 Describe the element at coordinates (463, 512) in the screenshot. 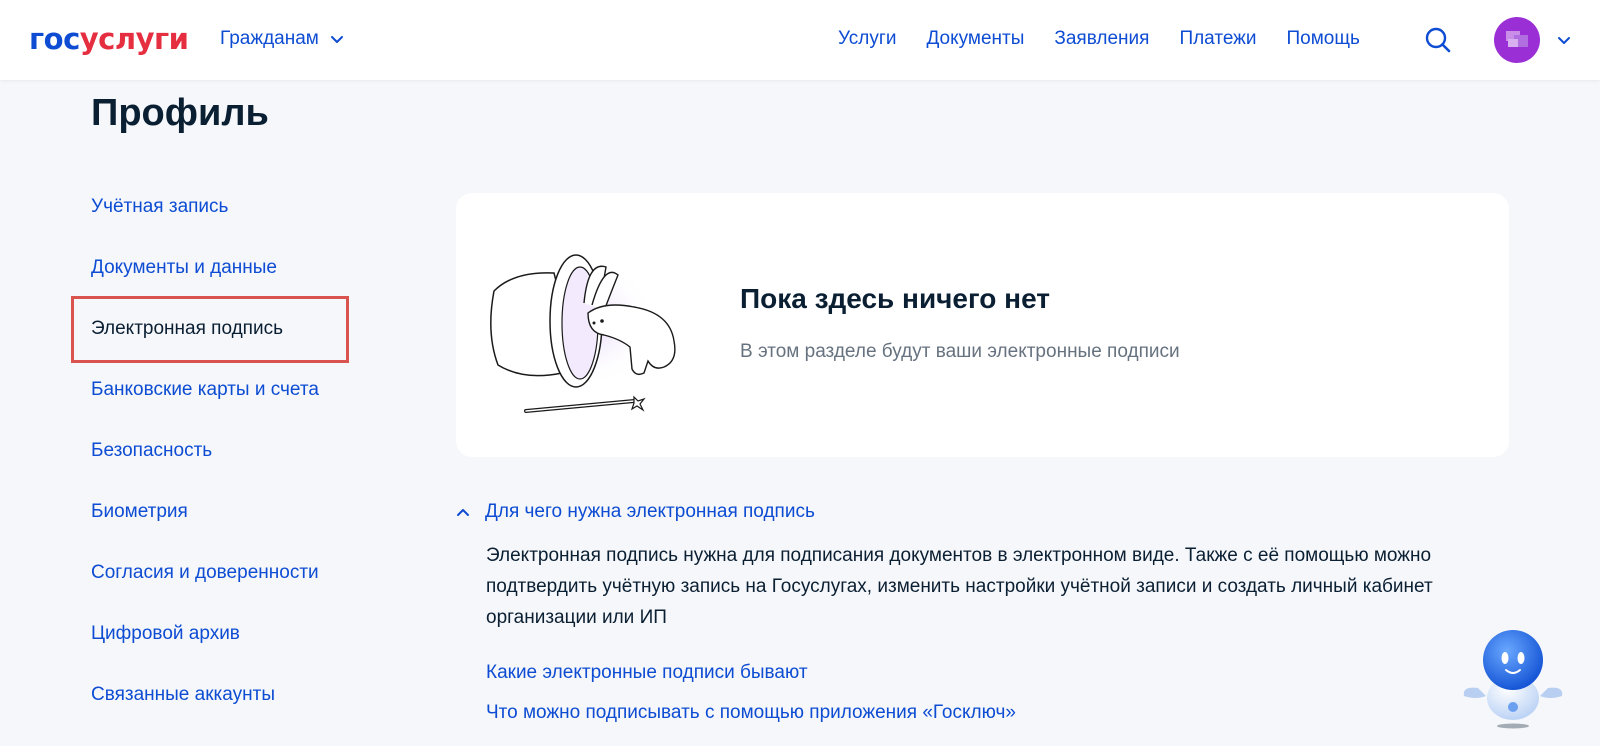

I see `chevron-up-icon` at that location.